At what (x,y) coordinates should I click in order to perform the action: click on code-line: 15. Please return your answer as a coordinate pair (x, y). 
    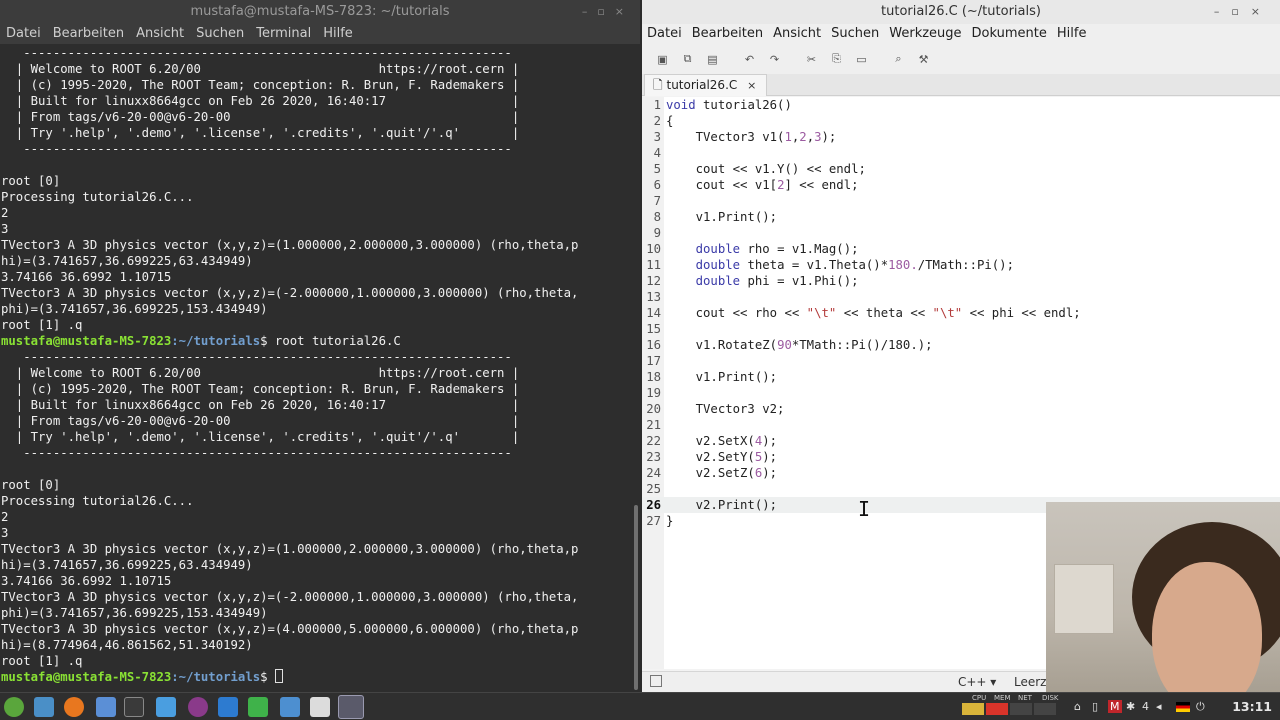
    Looking at the image, I should click on (961, 329).